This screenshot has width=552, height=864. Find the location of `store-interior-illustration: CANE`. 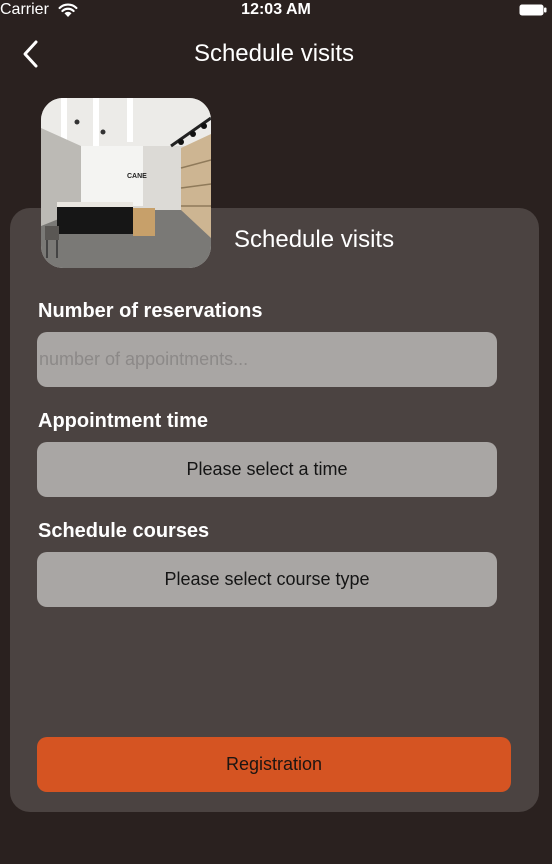

store-interior-illustration: CANE is located at coordinates (126, 183).